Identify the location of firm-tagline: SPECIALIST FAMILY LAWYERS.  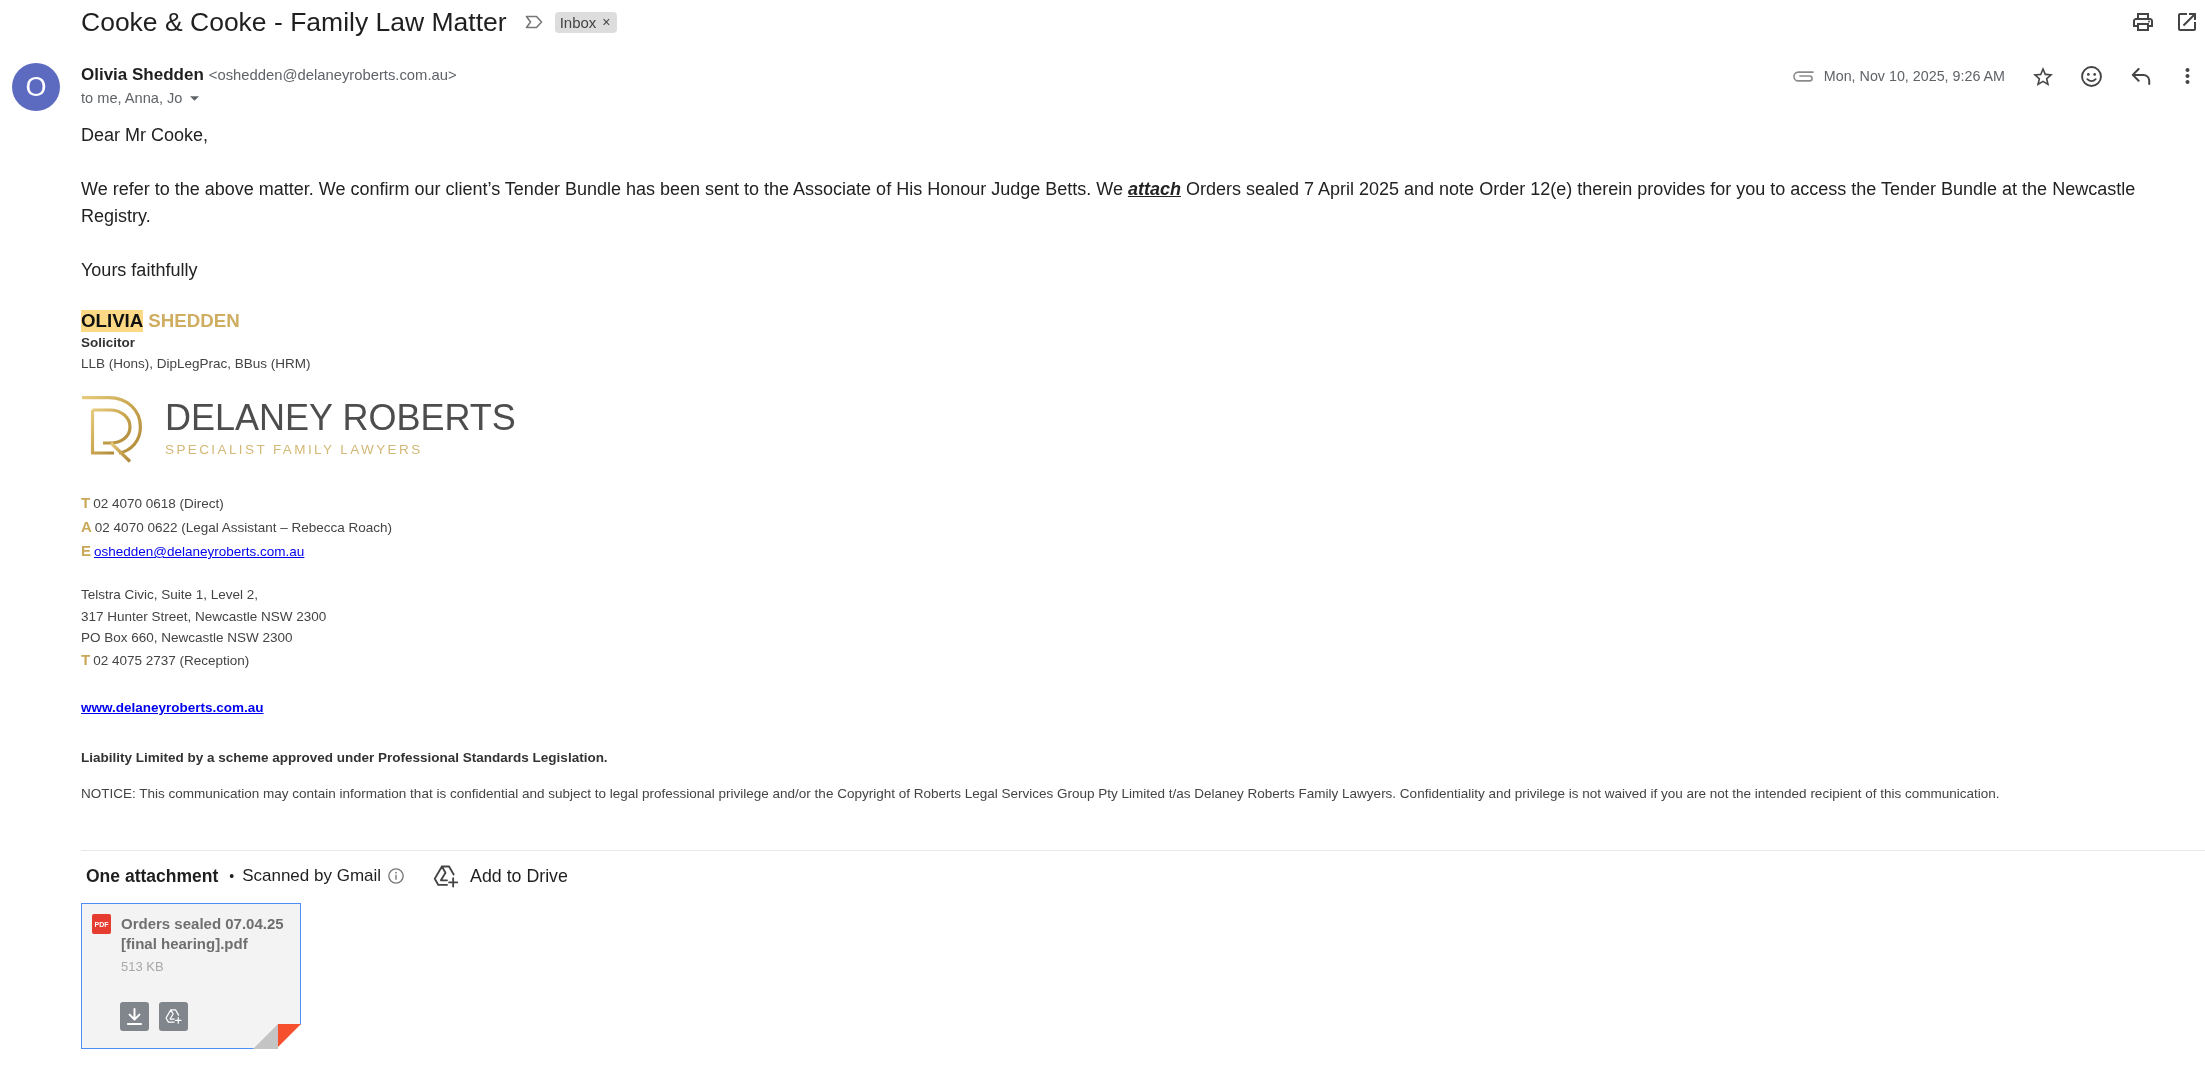
(294, 450).